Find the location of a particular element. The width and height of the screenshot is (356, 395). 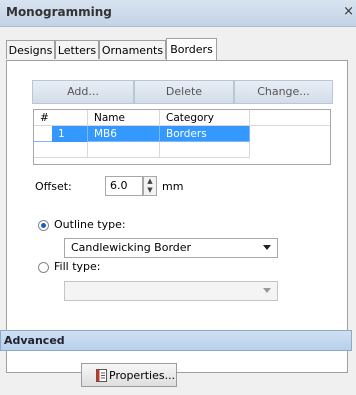

delete-button: Delete is located at coordinates (184, 92).